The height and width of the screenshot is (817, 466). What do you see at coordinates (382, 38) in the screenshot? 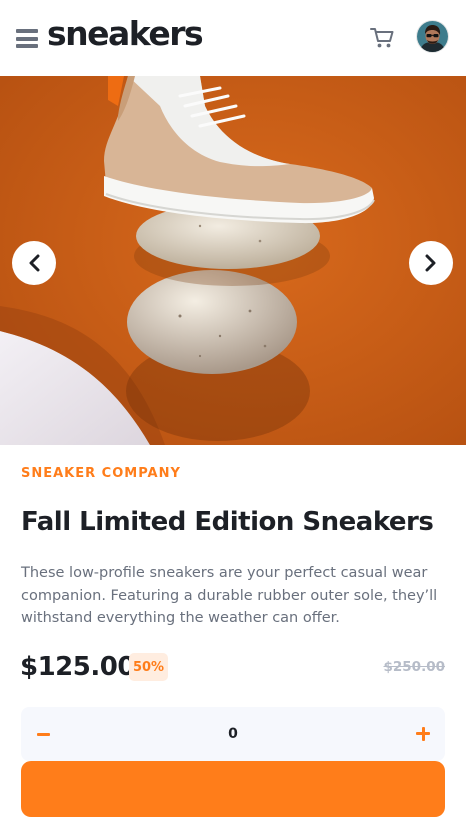
I see `cart-icon` at bounding box center [382, 38].